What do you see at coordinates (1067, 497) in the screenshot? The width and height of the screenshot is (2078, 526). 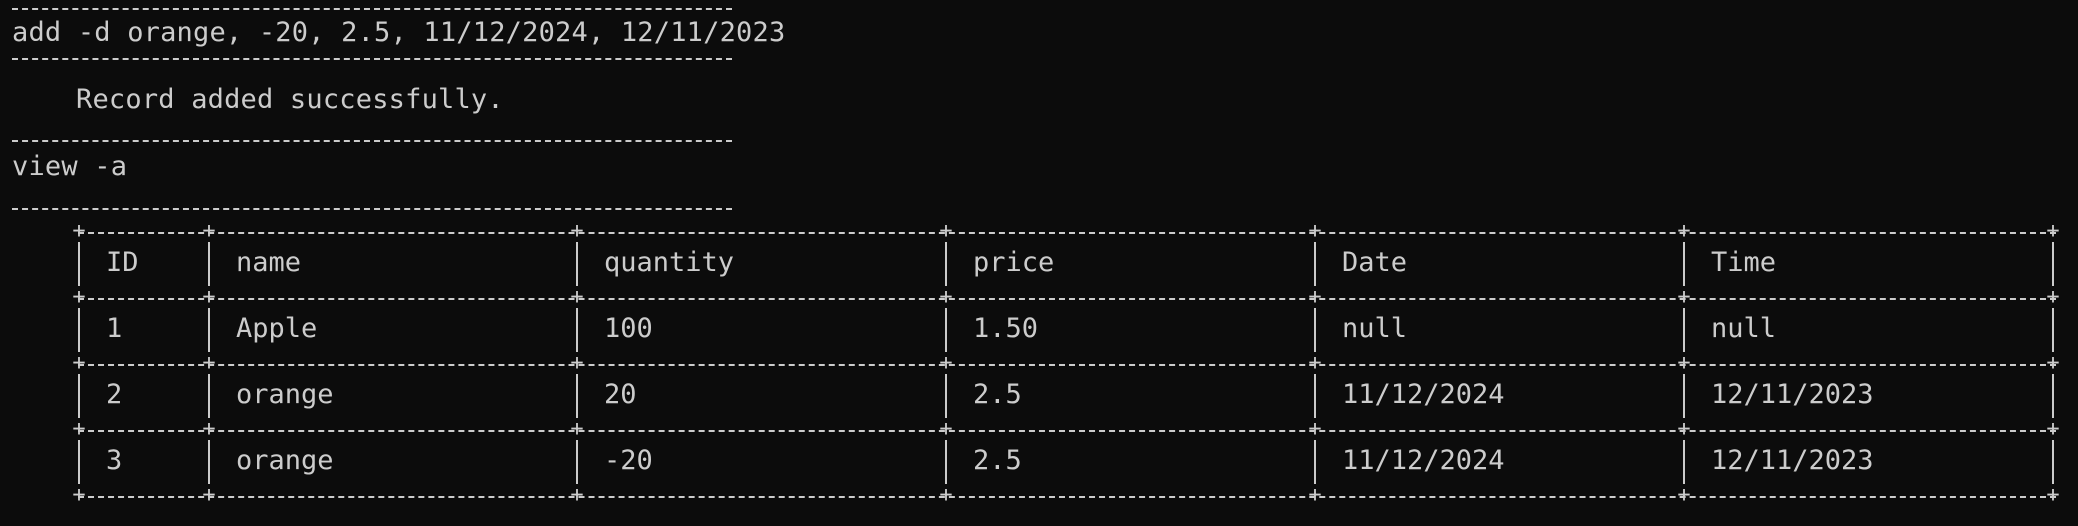 I see `table-border` at bounding box center [1067, 497].